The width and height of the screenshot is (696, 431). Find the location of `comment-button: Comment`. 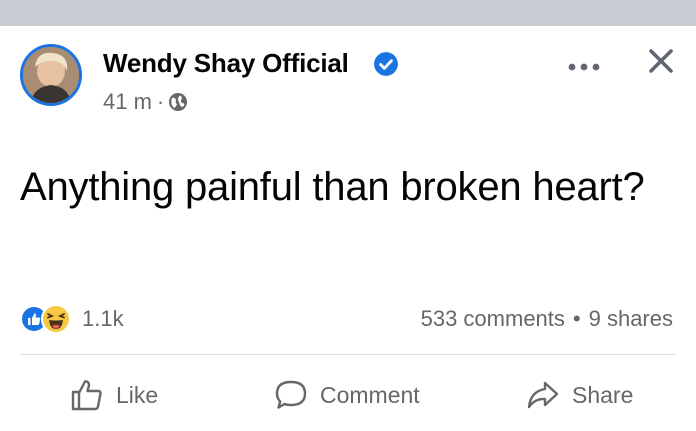

comment-button: Comment is located at coordinates (347, 395).